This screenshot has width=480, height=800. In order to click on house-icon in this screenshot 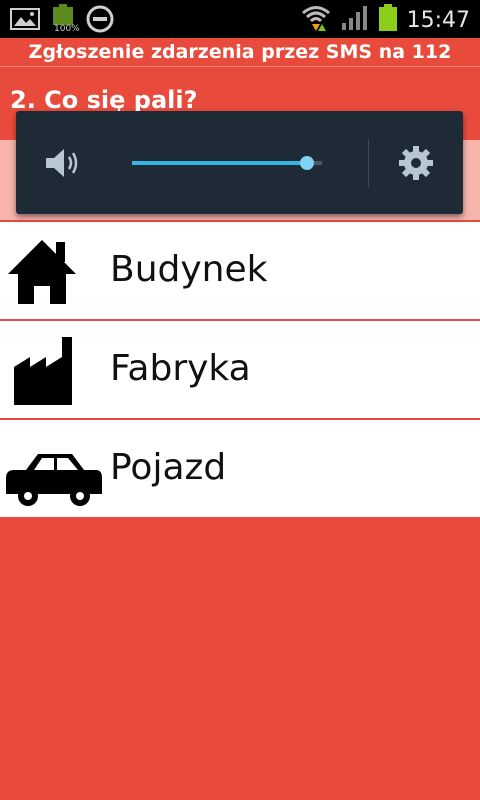, I will do `click(54, 272)`.